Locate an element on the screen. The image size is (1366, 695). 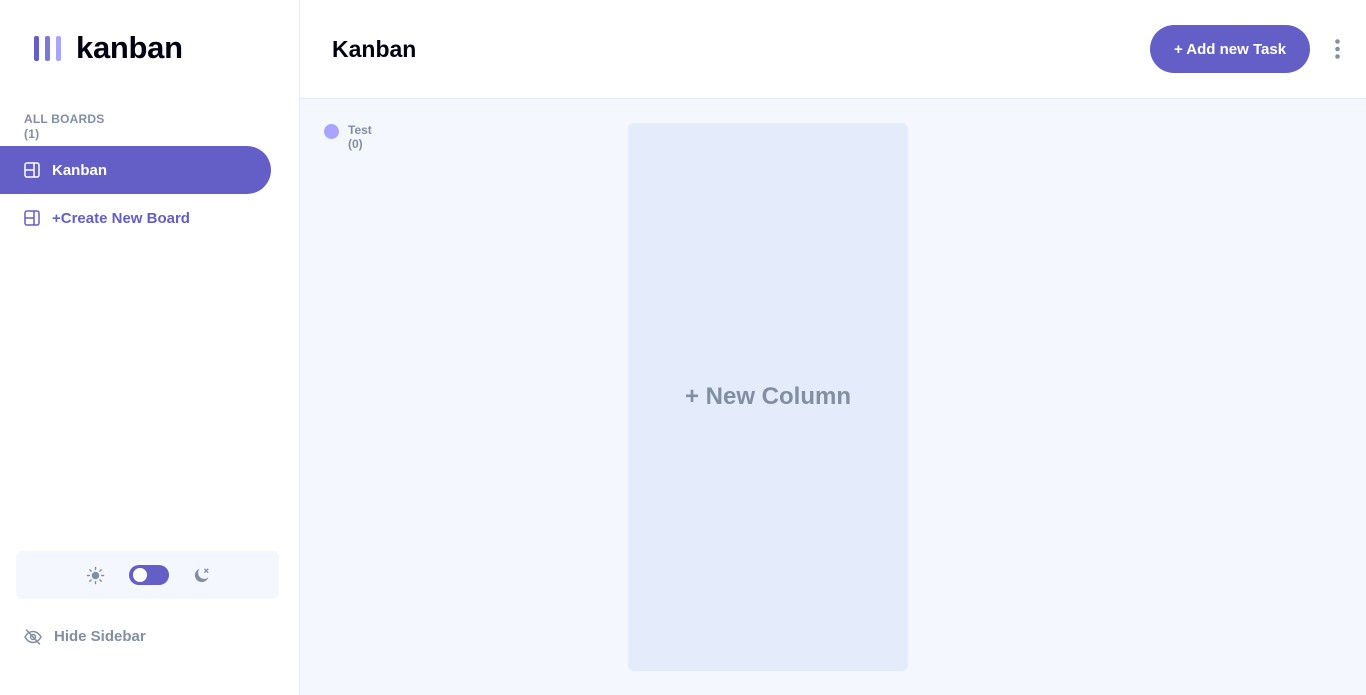
all-boards-label: ALL BOARDS is located at coordinates (64, 119).